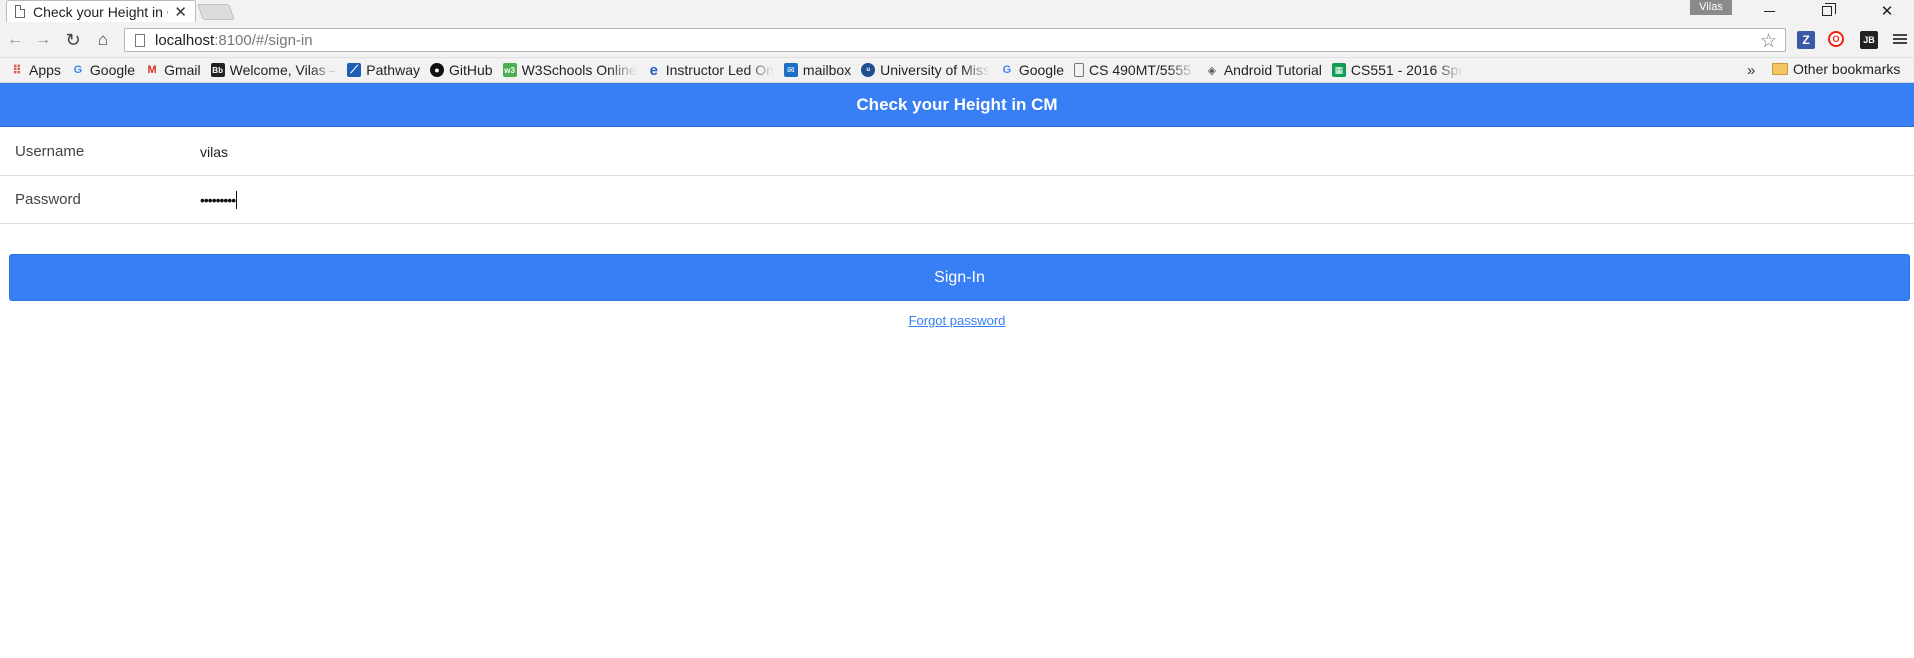 This screenshot has height=658, width=1914. I want to click on apps-grid-icon: ⠿, so click(17, 70).